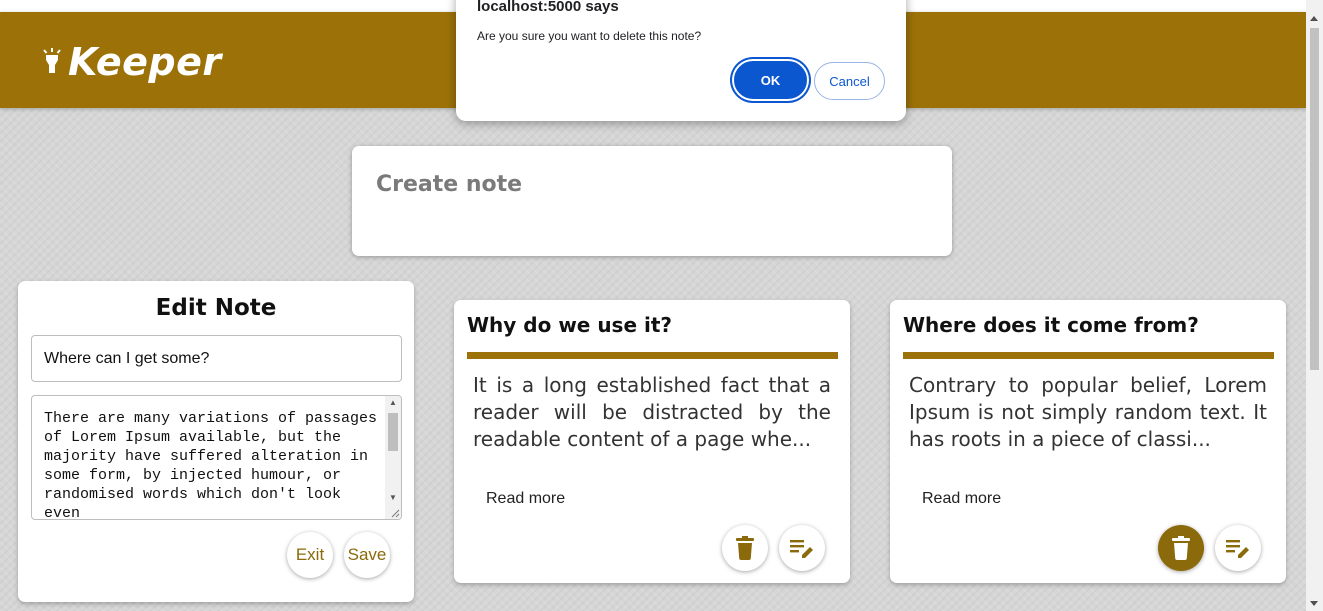 The height and width of the screenshot is (611, 1323). I want to click on note-title: Where does it come from?, so click(1051, 325).